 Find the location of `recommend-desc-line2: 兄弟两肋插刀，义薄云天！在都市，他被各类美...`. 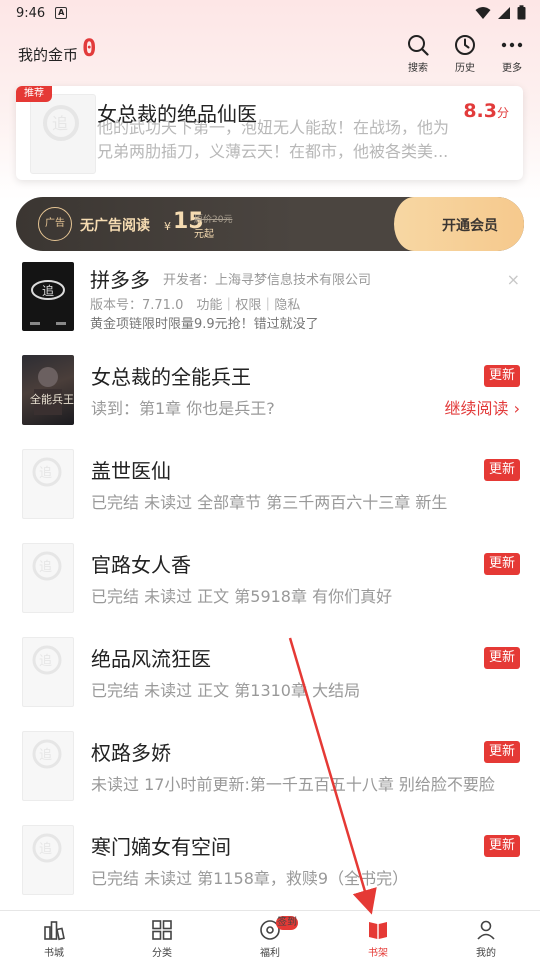

recommend-desc-line2: 兄弟两肋插刀，义薄云天！在都市，他被各类美... is located at coordinates (273, 151).